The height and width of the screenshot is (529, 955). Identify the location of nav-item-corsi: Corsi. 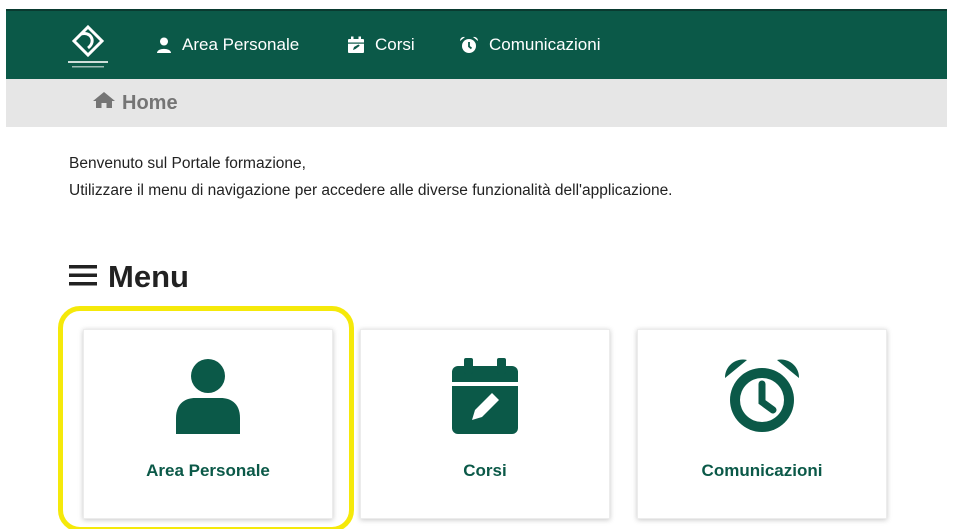
(381, 45).